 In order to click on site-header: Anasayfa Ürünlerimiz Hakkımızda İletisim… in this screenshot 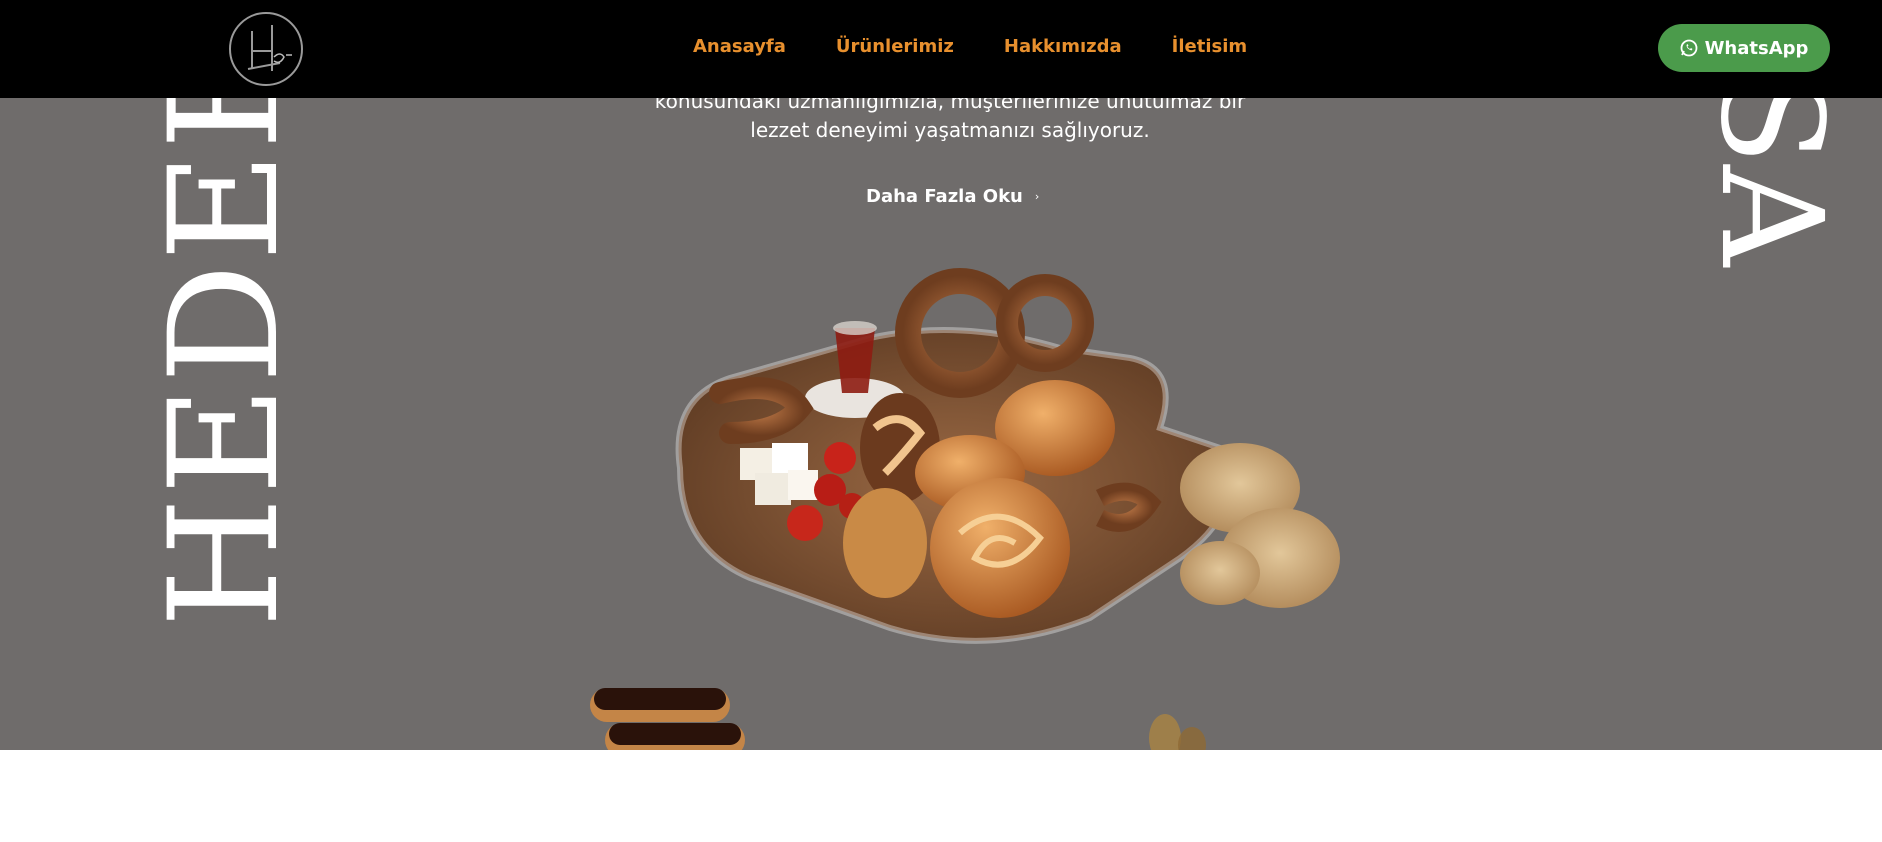, I will do `click(941, 49)`.